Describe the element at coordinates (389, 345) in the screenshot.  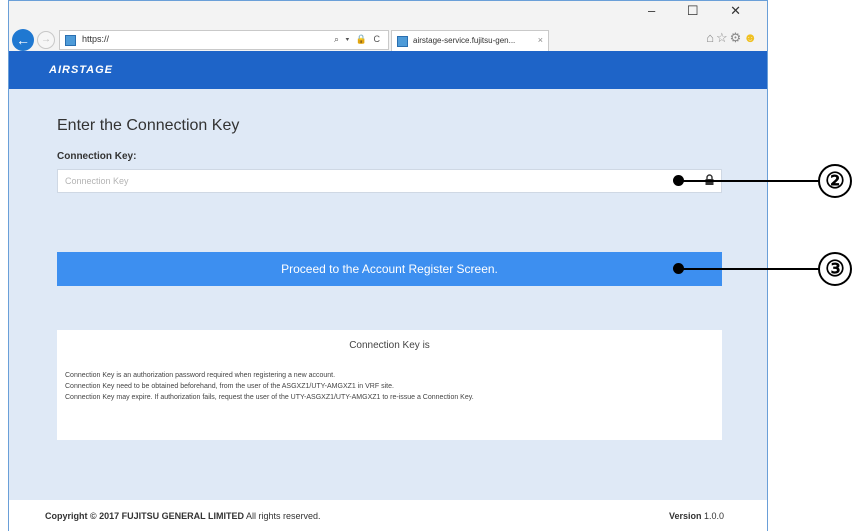
I see `info-title: Connection Key is` at that location.